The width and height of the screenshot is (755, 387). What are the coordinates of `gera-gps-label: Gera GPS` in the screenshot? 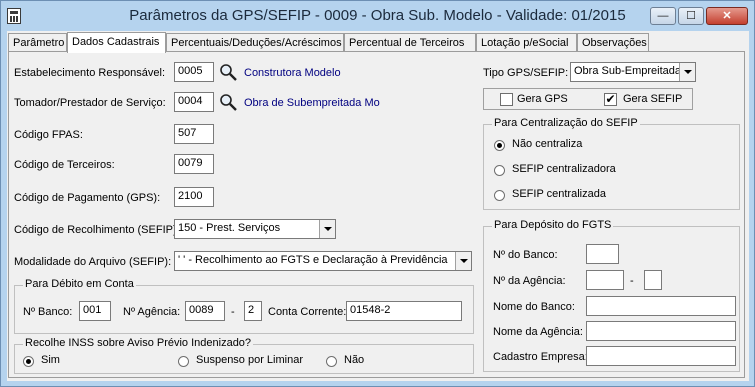 It's located at (542, 99).